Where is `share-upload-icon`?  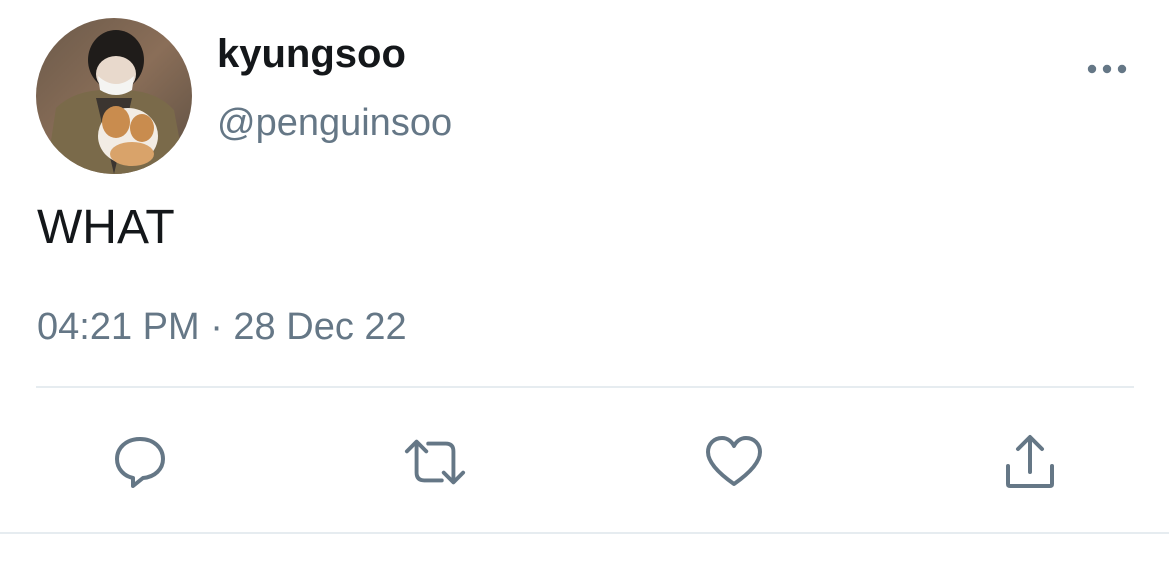 share-upload-icon is located at coordinates (1030, 461).